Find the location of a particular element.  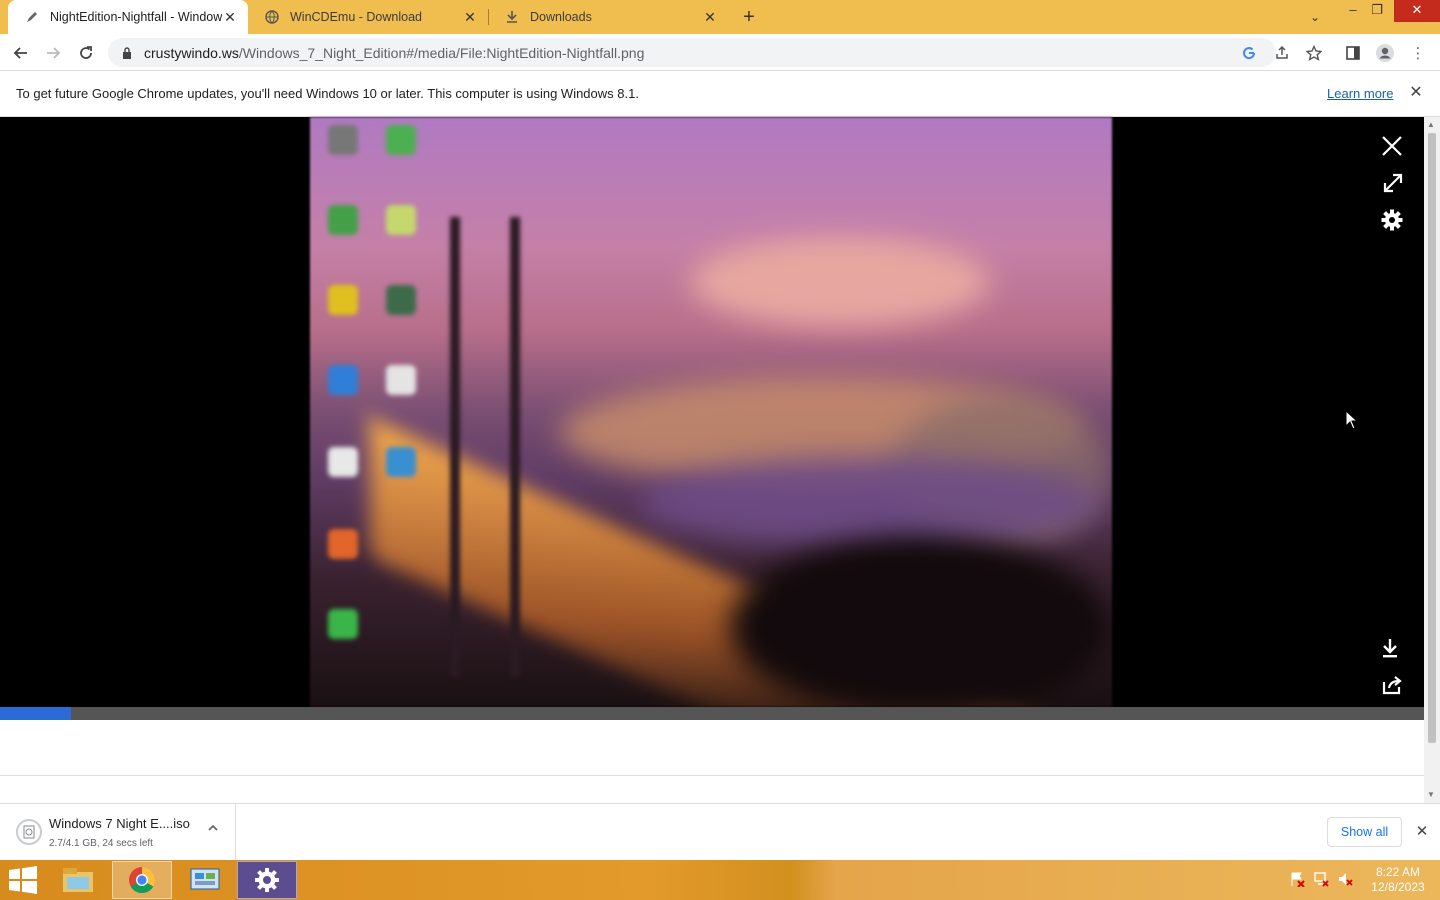

tab-wincdemu: WinCDEmu - Download ✕ is located at coordinates (368, 17).